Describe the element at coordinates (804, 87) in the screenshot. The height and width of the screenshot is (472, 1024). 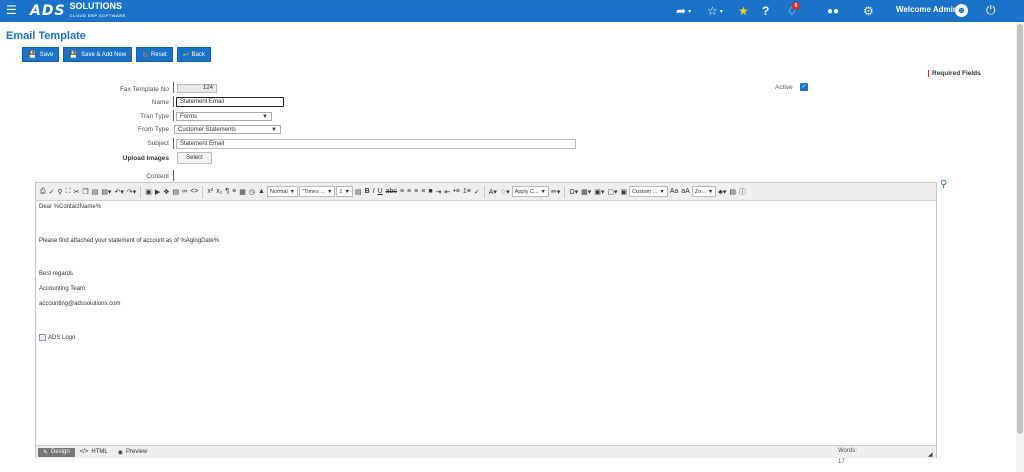
I see `active-checkbox: ✓` at that location.